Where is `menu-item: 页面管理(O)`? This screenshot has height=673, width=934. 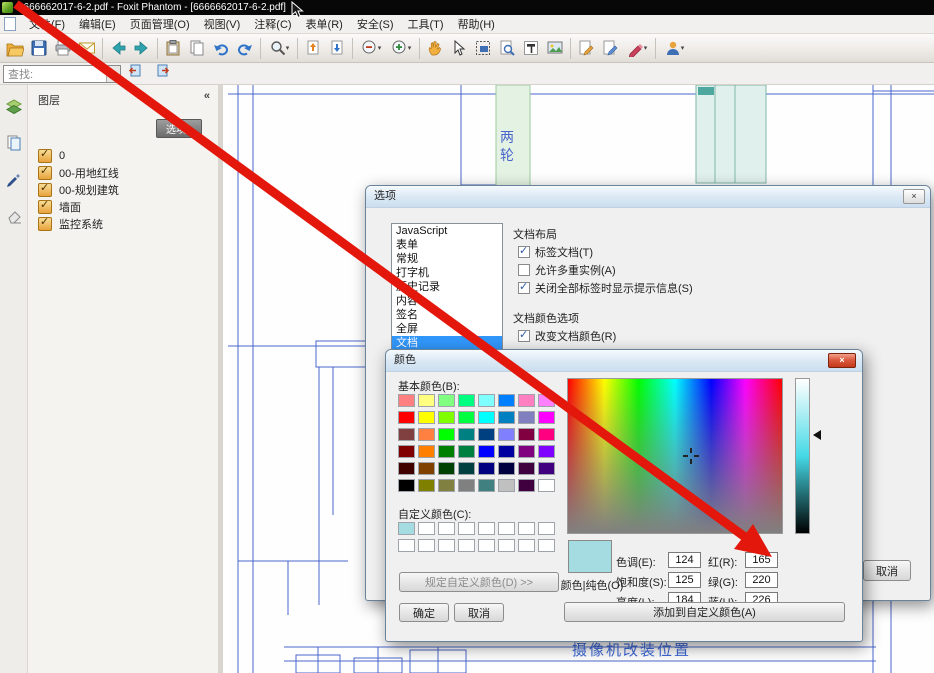
menu-item: 页面管理(O) is located at coordinates (160, 24).